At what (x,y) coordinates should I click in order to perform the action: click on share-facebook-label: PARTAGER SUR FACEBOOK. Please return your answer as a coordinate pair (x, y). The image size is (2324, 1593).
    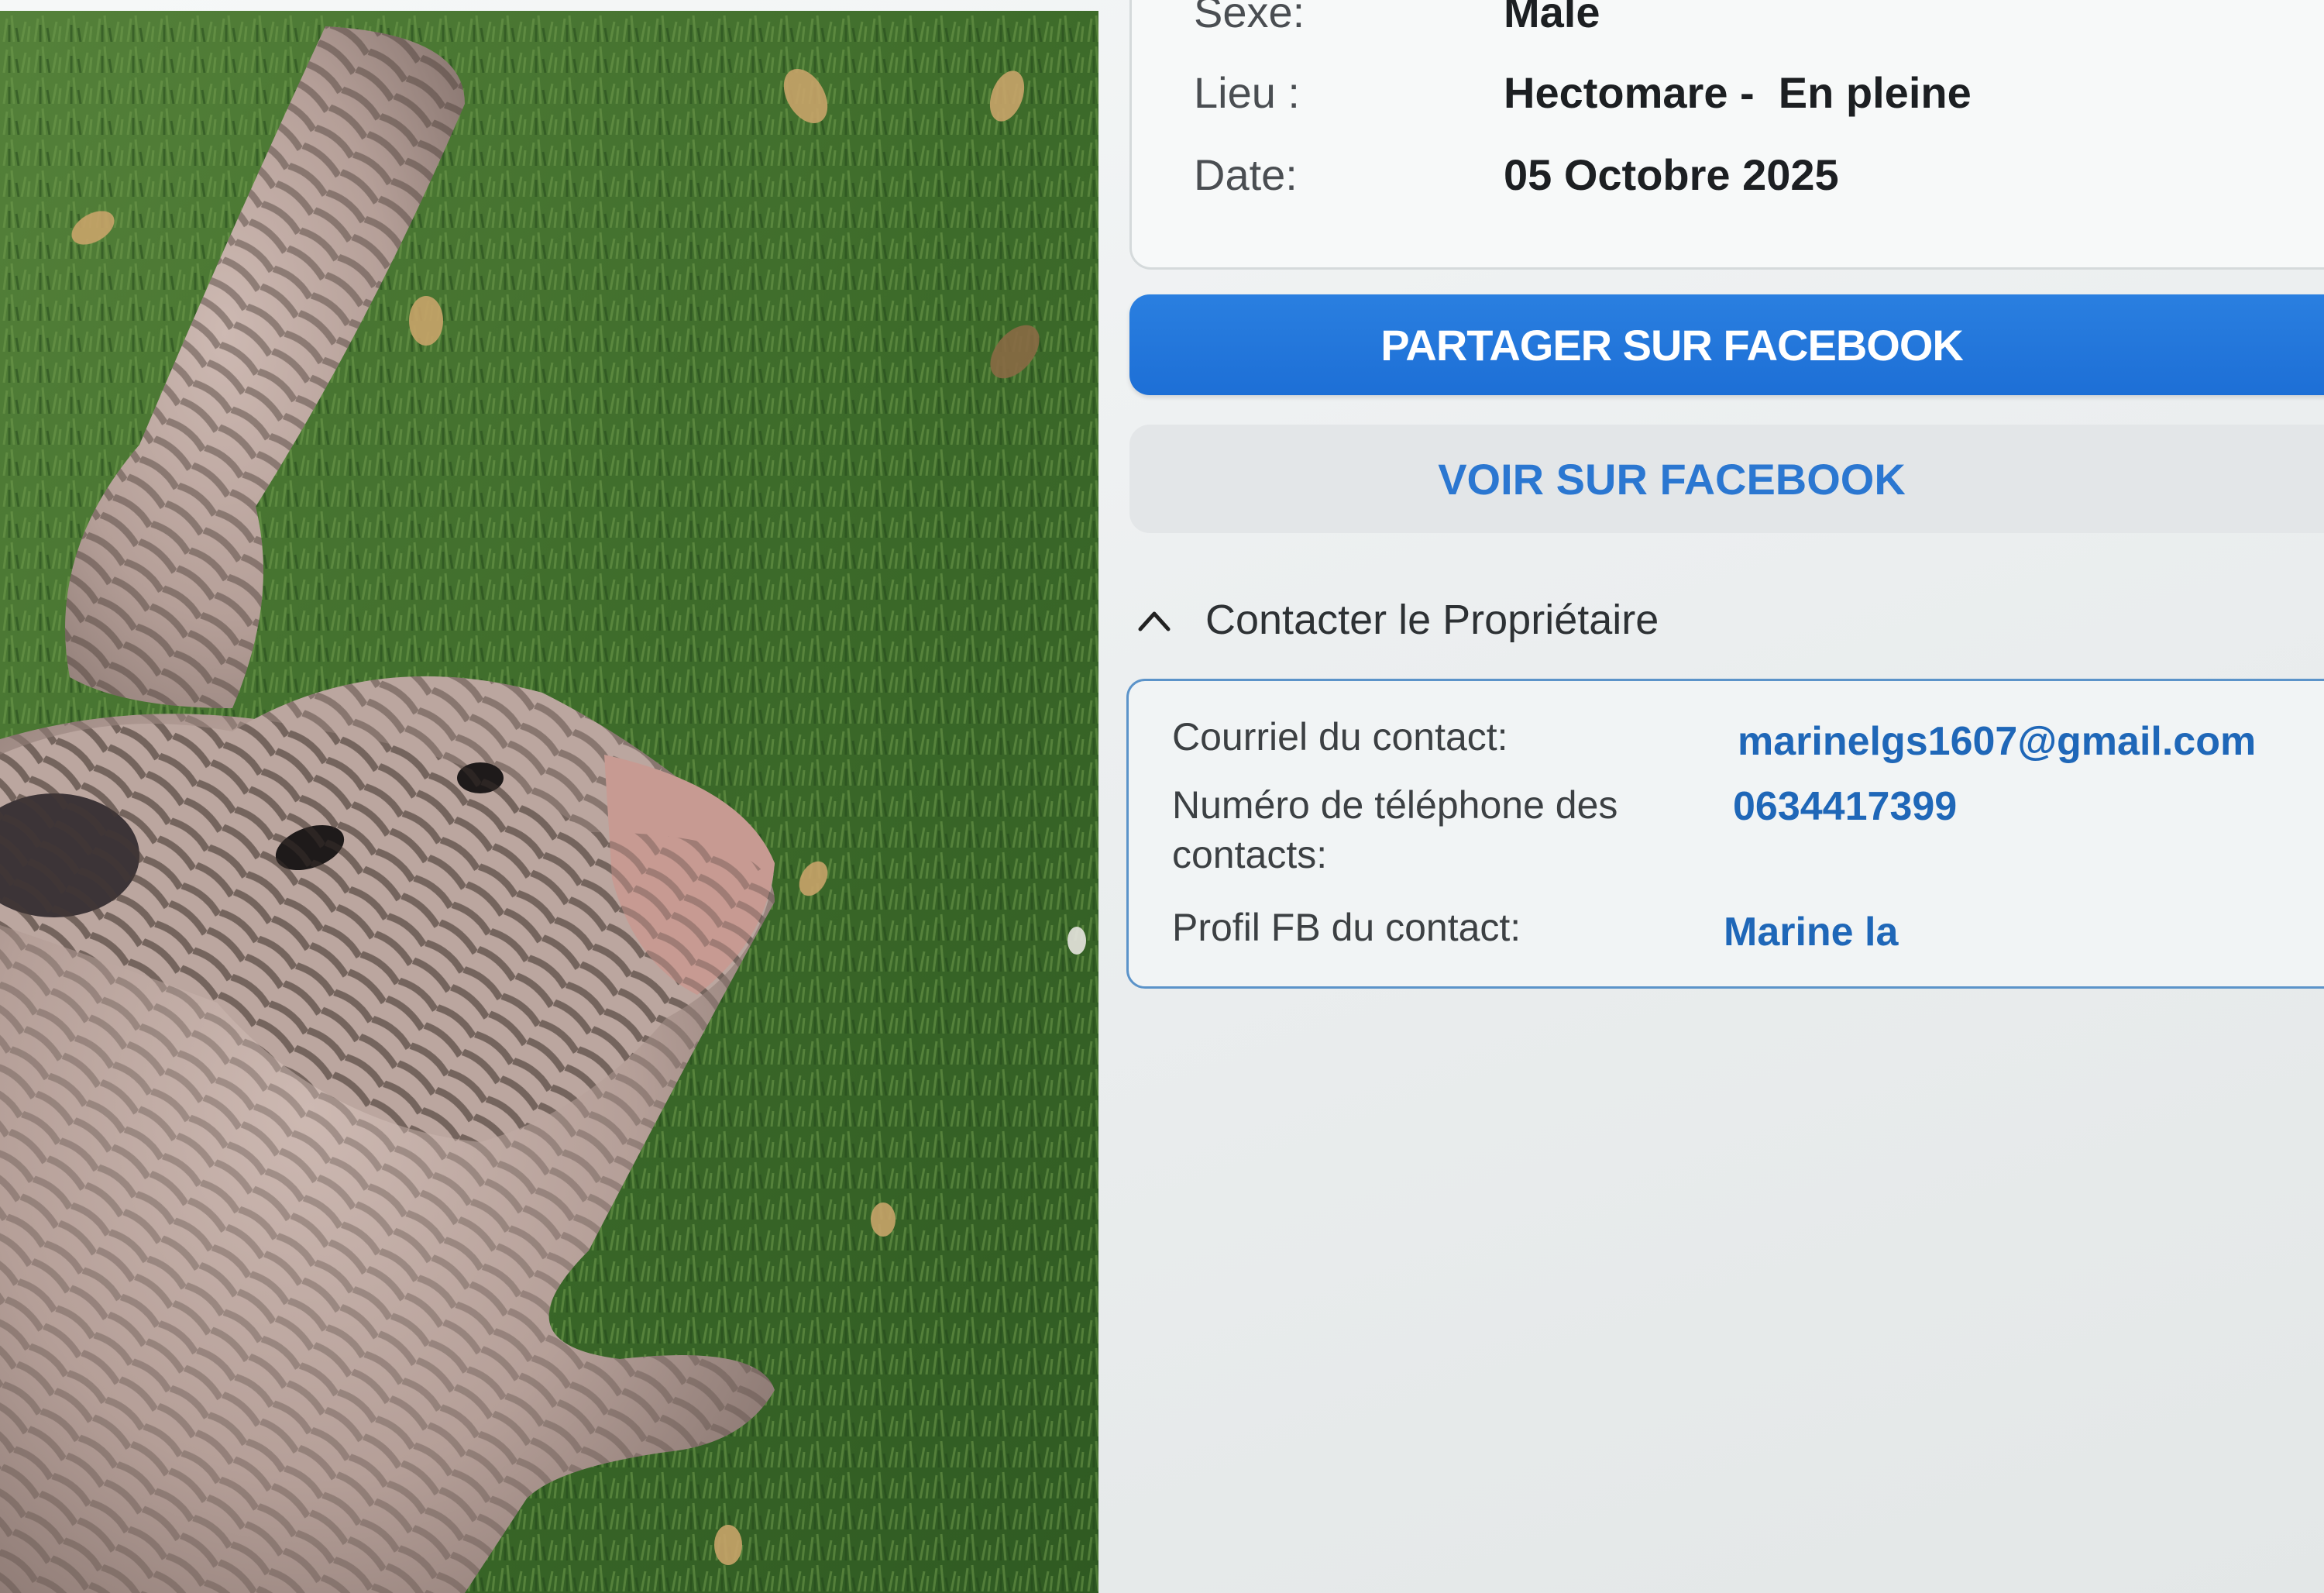
    Looking at the image, I should click on (1672, 345).